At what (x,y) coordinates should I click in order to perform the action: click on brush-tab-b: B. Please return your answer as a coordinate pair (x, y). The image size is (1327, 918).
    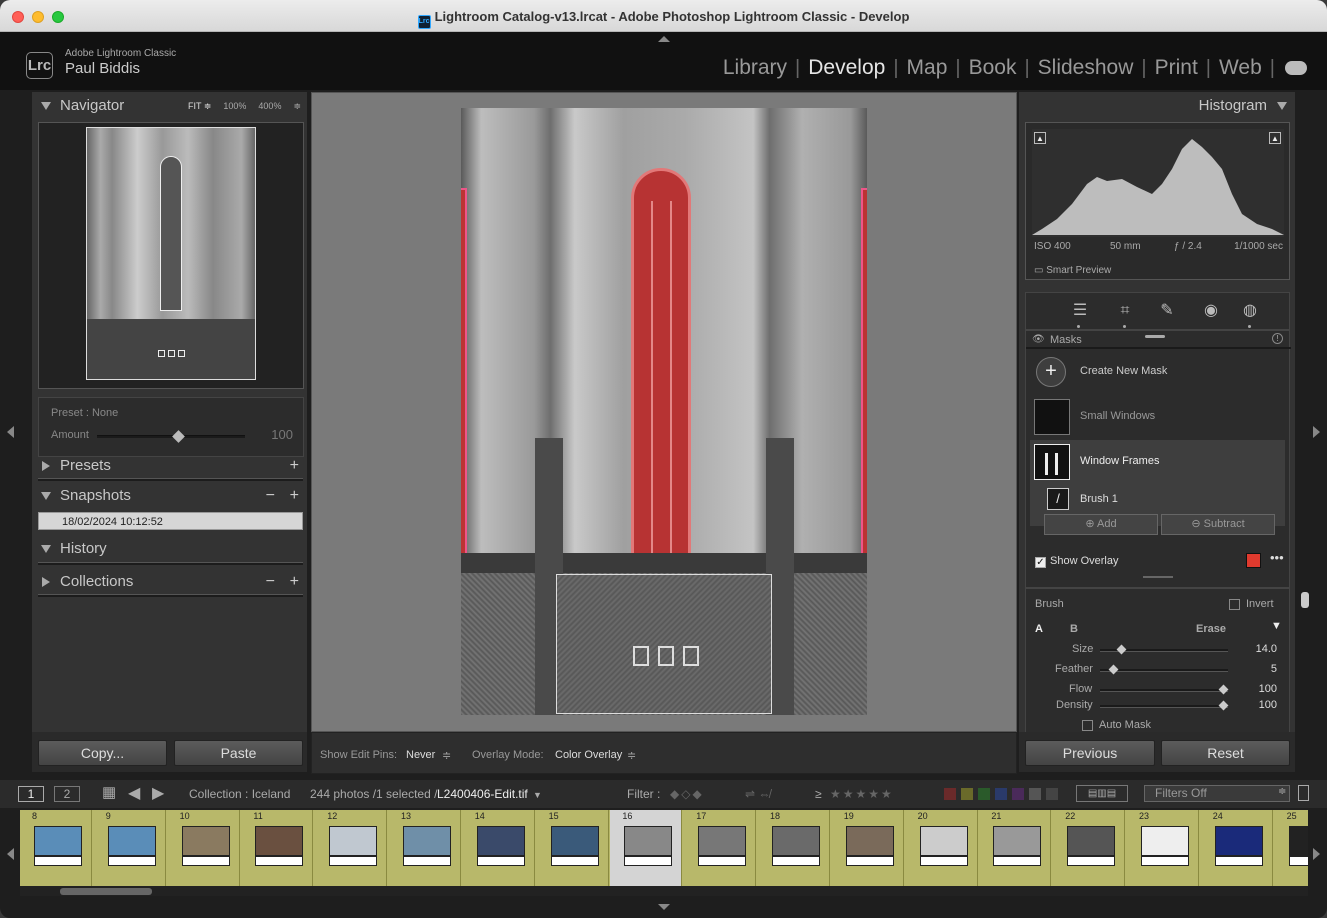
    Looking at the image, I should click on (1074, 629).